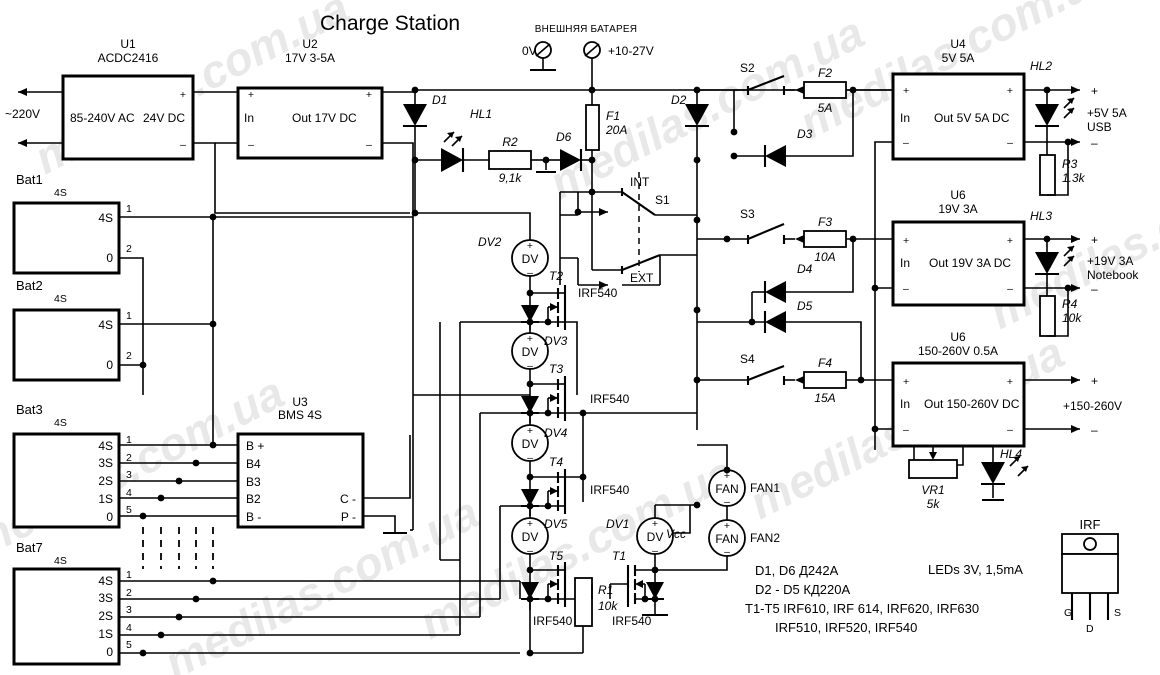 This screenshot has width=1160, height=675. Describe the element at coordinates (530, 339) in the screenshot. I see `dv3-plus: +` at that location.